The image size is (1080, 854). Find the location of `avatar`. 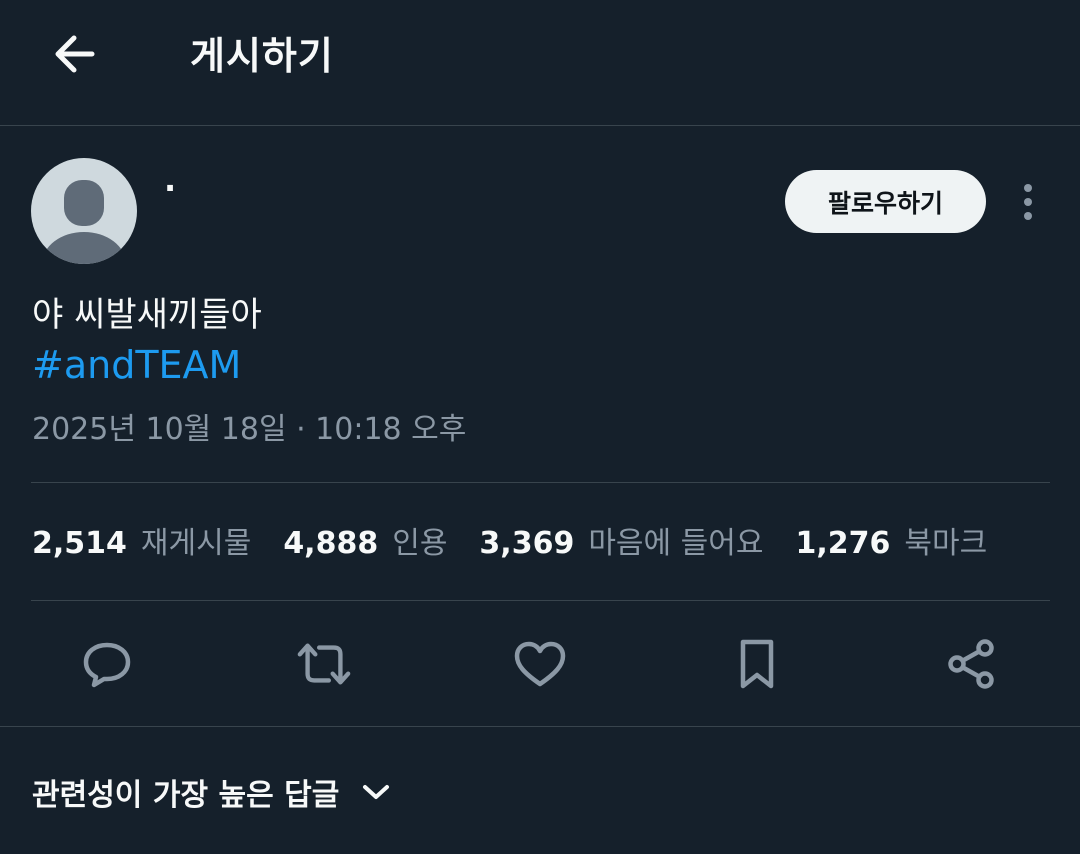

avatar is located at coordinates (84, 211).